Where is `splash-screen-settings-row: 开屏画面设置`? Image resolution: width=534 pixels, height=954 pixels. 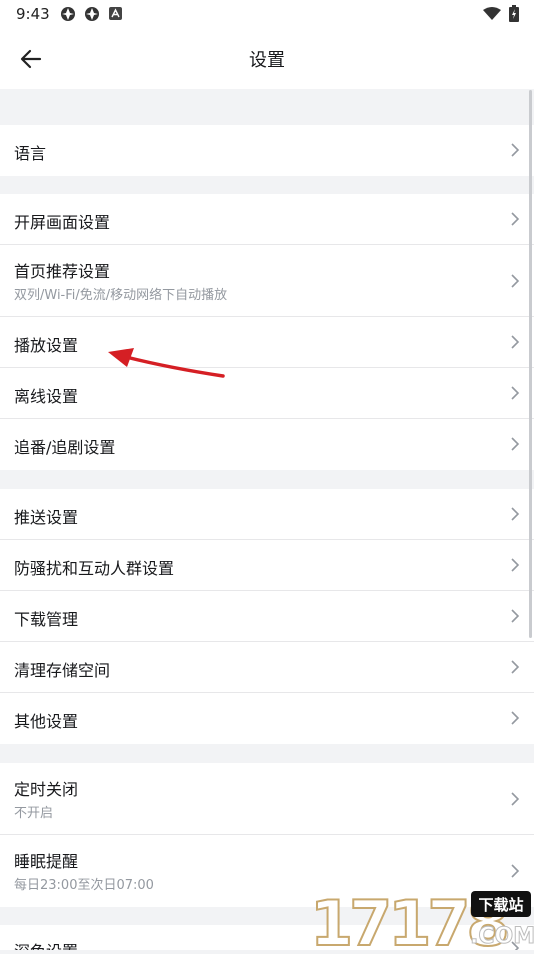
splash-screen-settings-row: 开屏画面设置 is located at coordinates (267, 219).